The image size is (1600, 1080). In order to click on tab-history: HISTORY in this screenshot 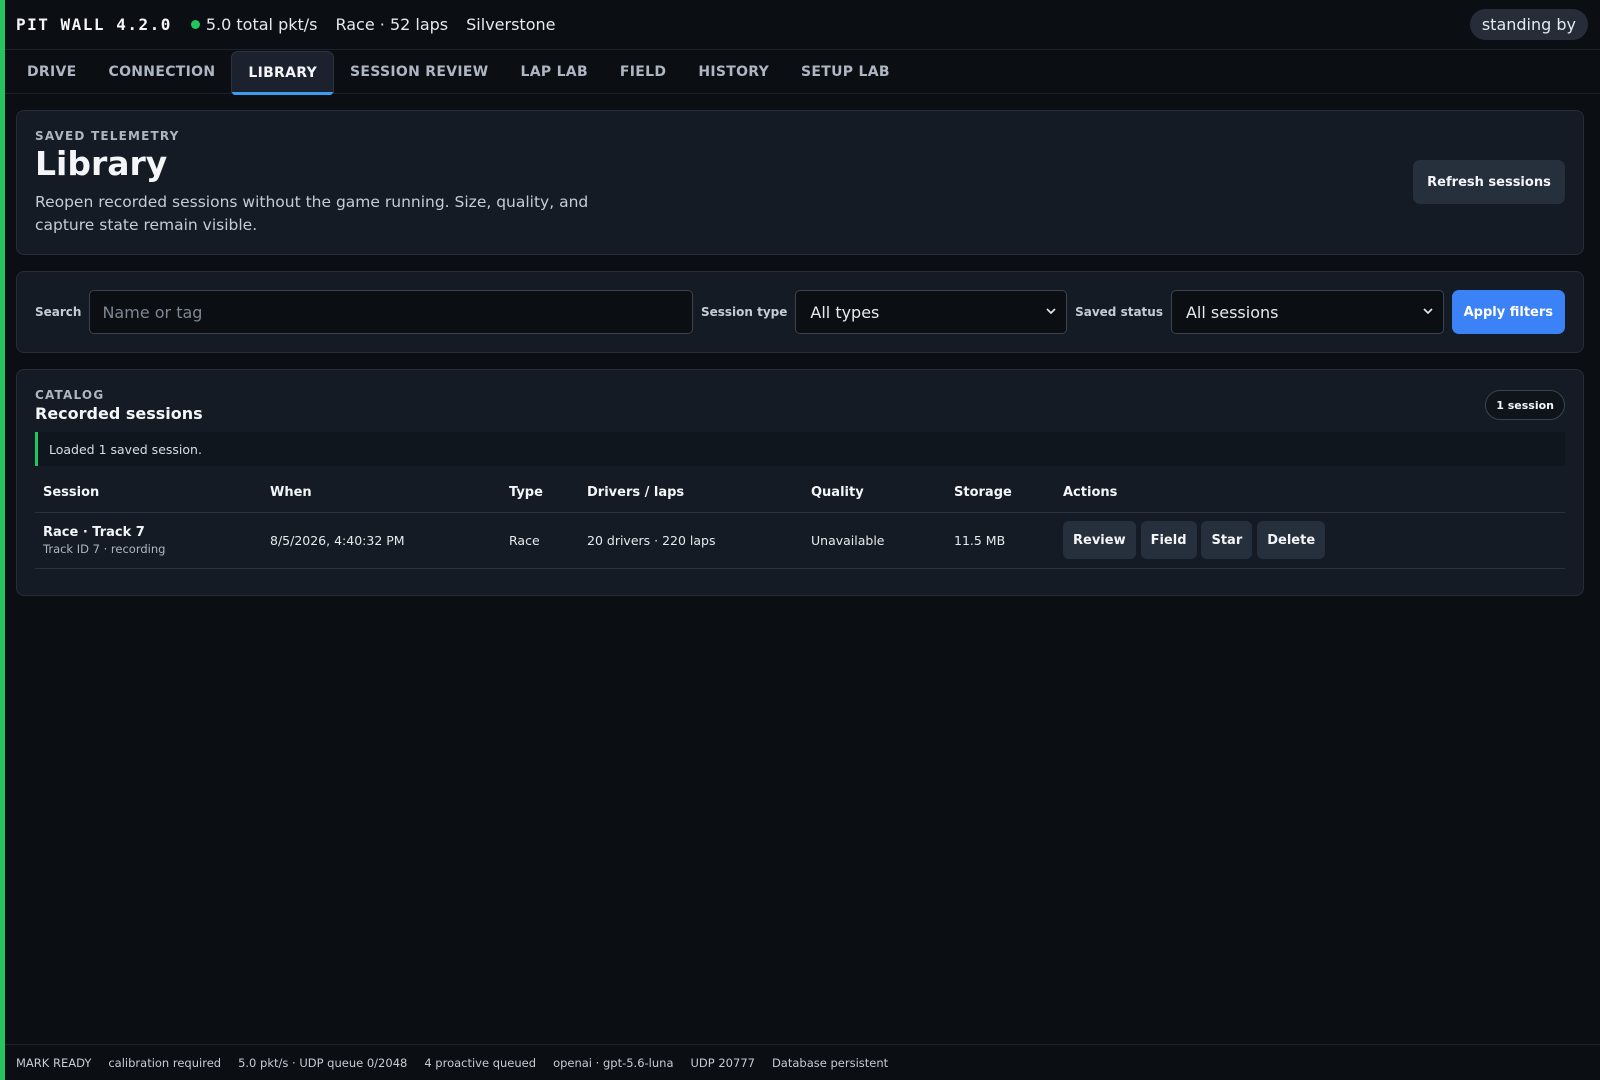, I will do `click(733, 72)`.